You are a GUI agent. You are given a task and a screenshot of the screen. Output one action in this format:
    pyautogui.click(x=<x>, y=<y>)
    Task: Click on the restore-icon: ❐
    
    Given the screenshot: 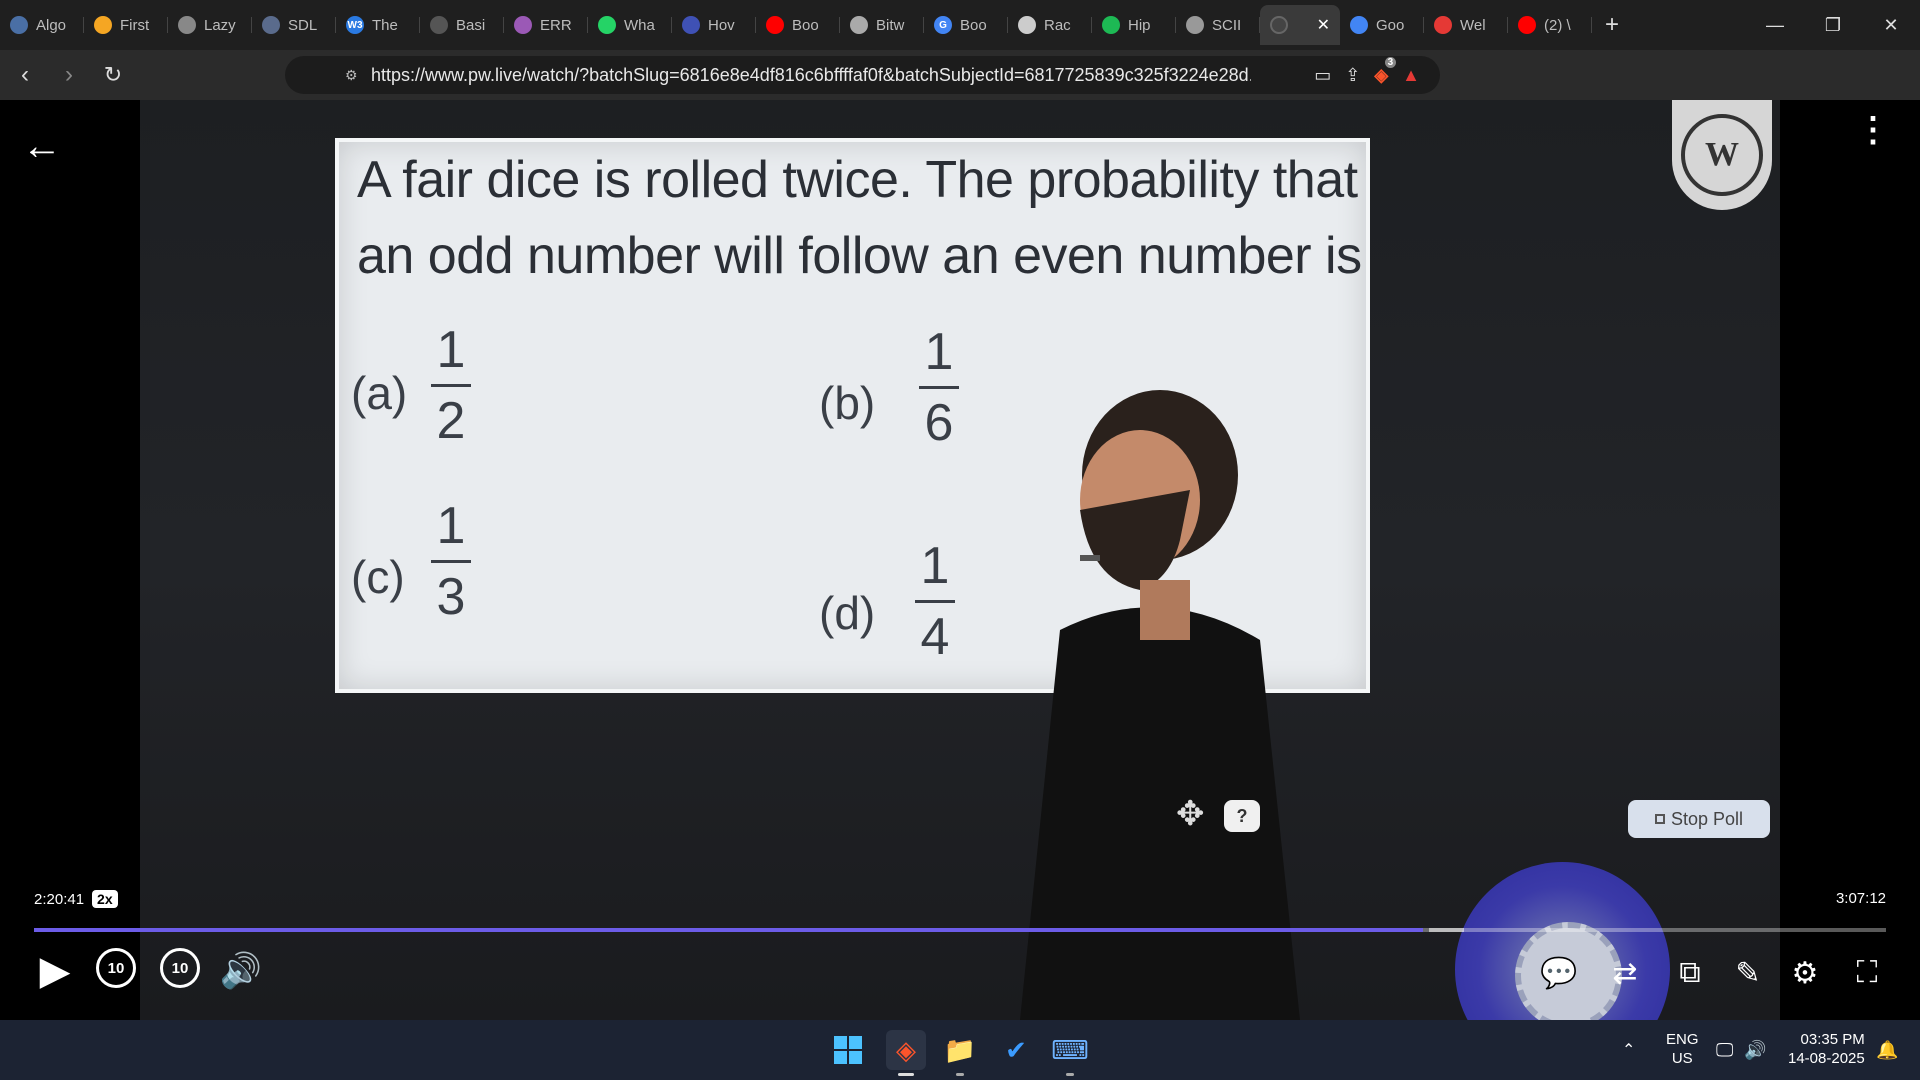 What is the action you would take?
    pyautogui.click(x=1833, y=25)
    